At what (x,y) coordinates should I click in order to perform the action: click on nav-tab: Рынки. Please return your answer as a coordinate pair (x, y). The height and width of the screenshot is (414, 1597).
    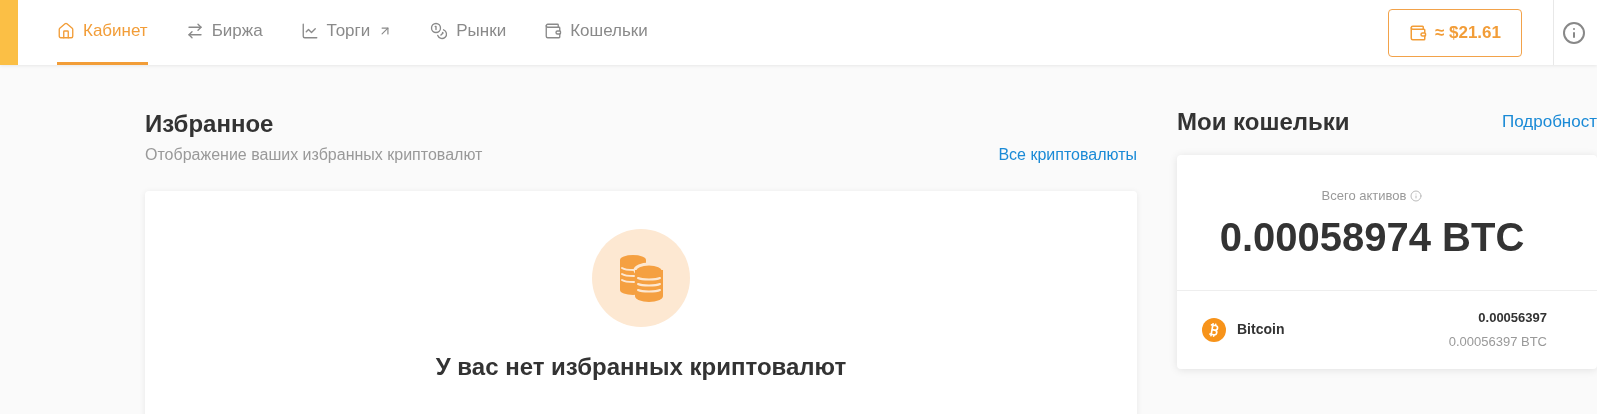
    Looking at the image, I should click on (468, 32).